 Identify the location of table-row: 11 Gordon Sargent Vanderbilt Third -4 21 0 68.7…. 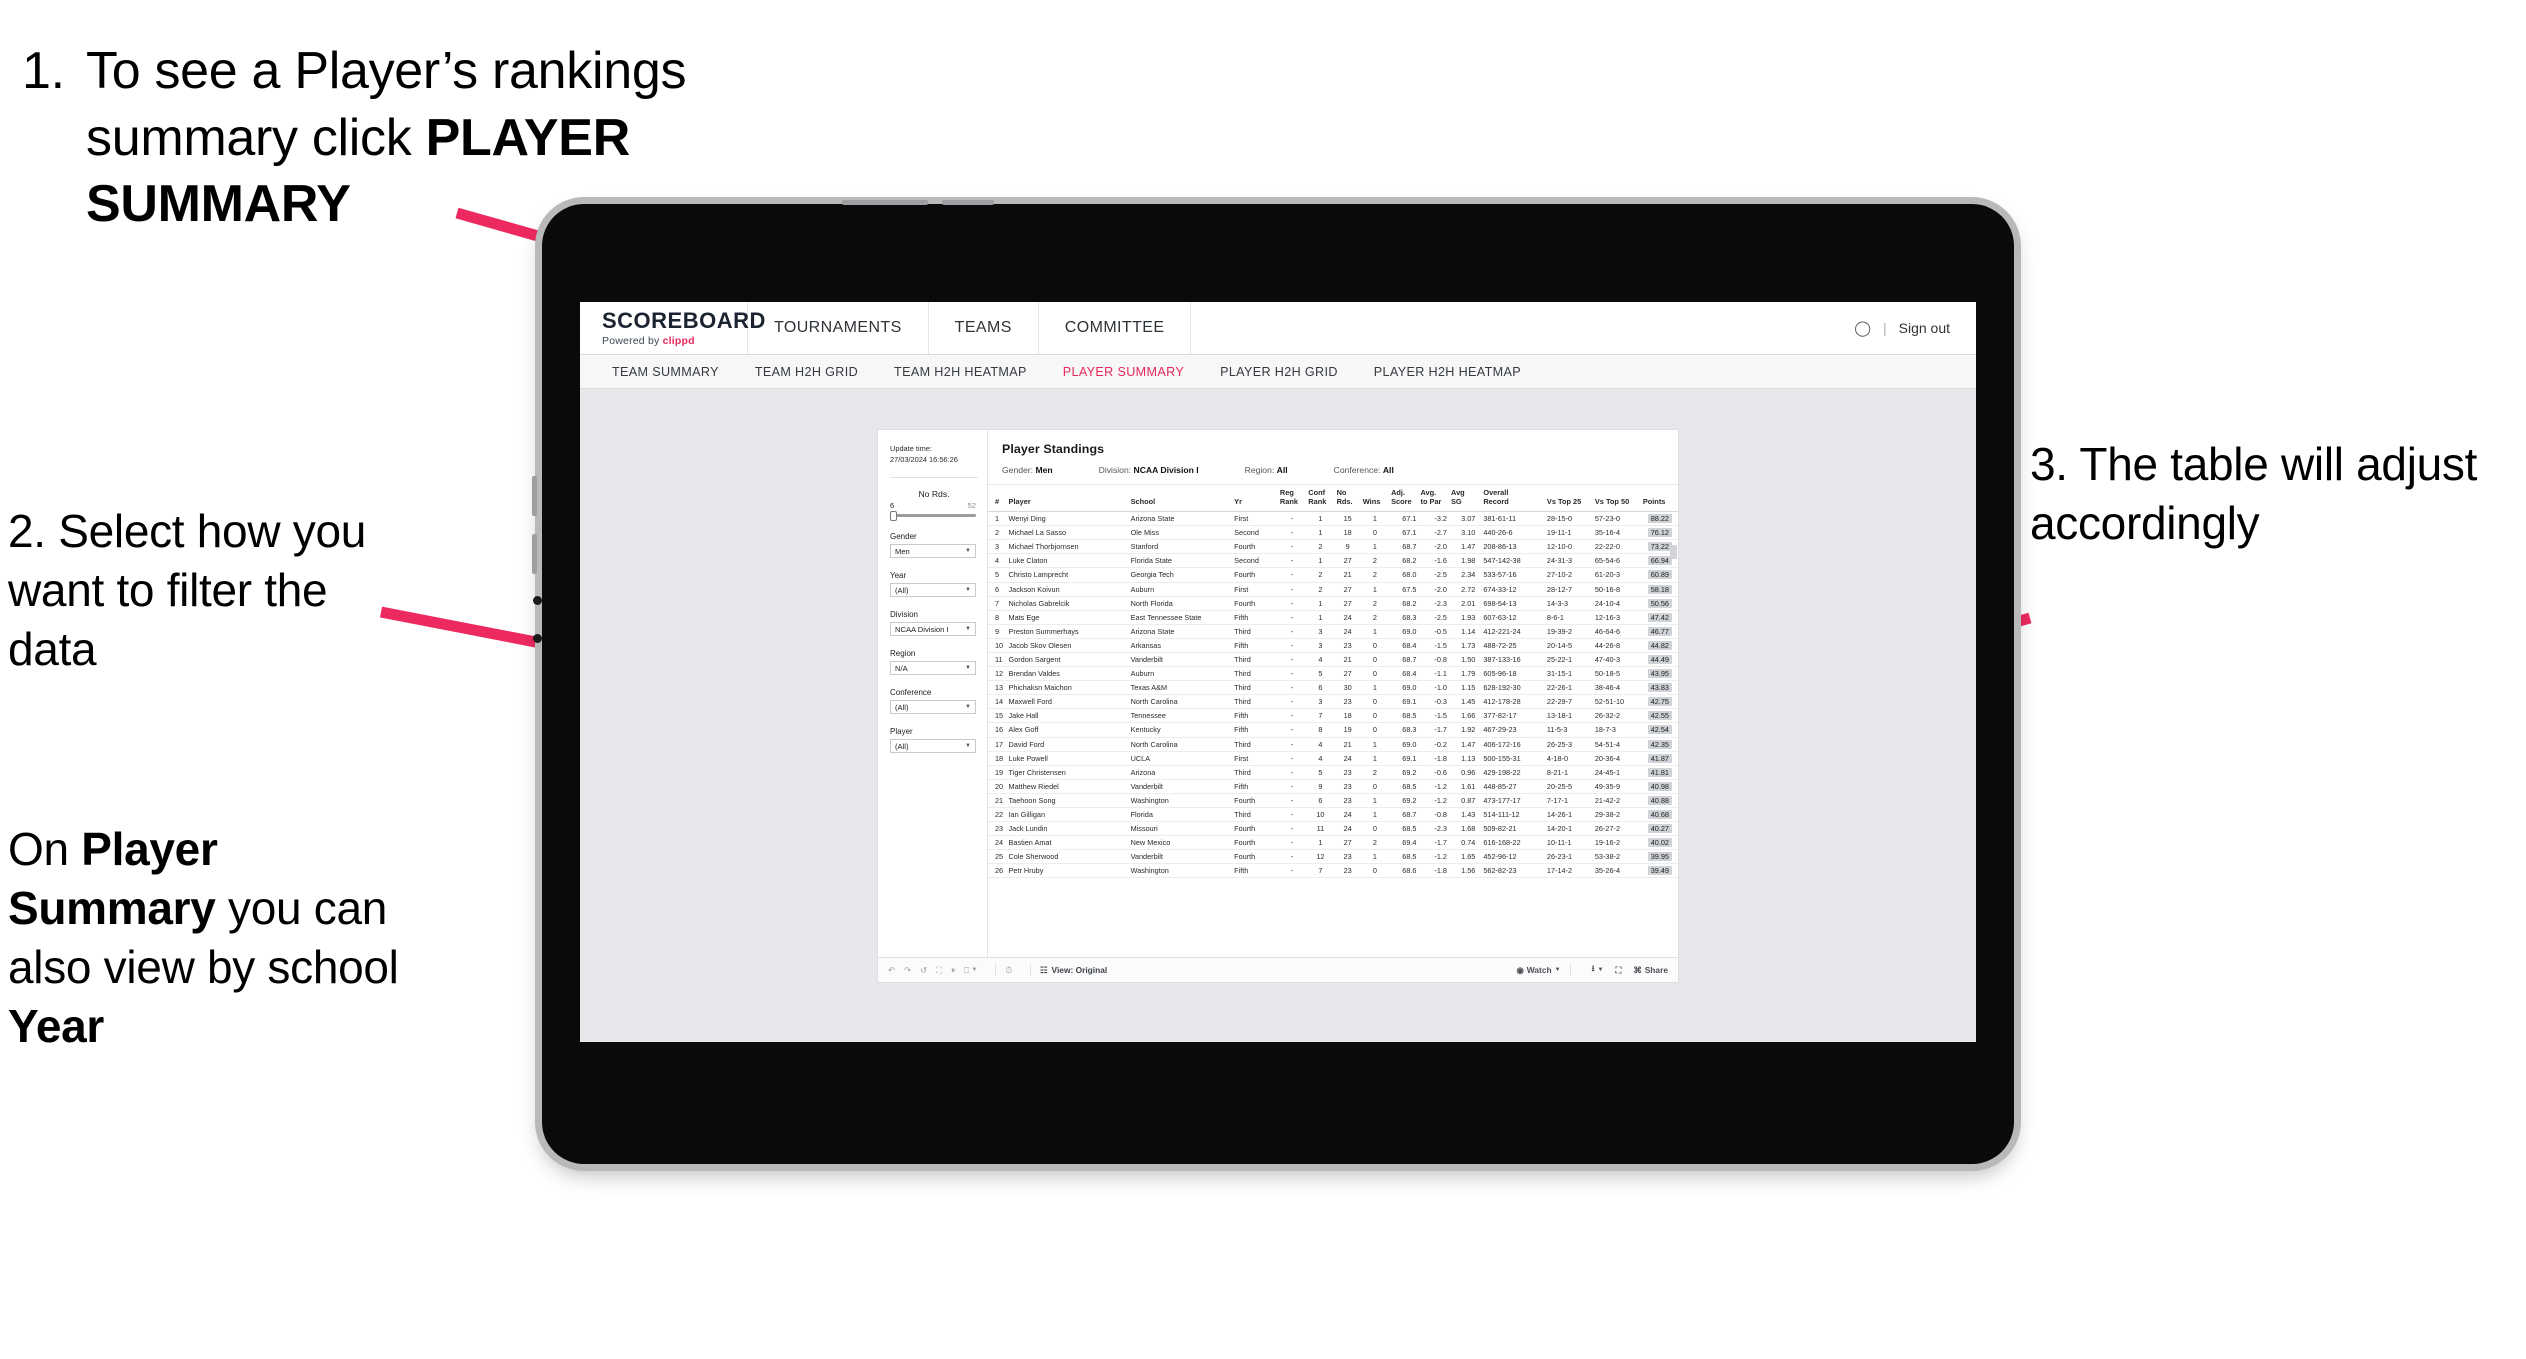
(1333, 660).